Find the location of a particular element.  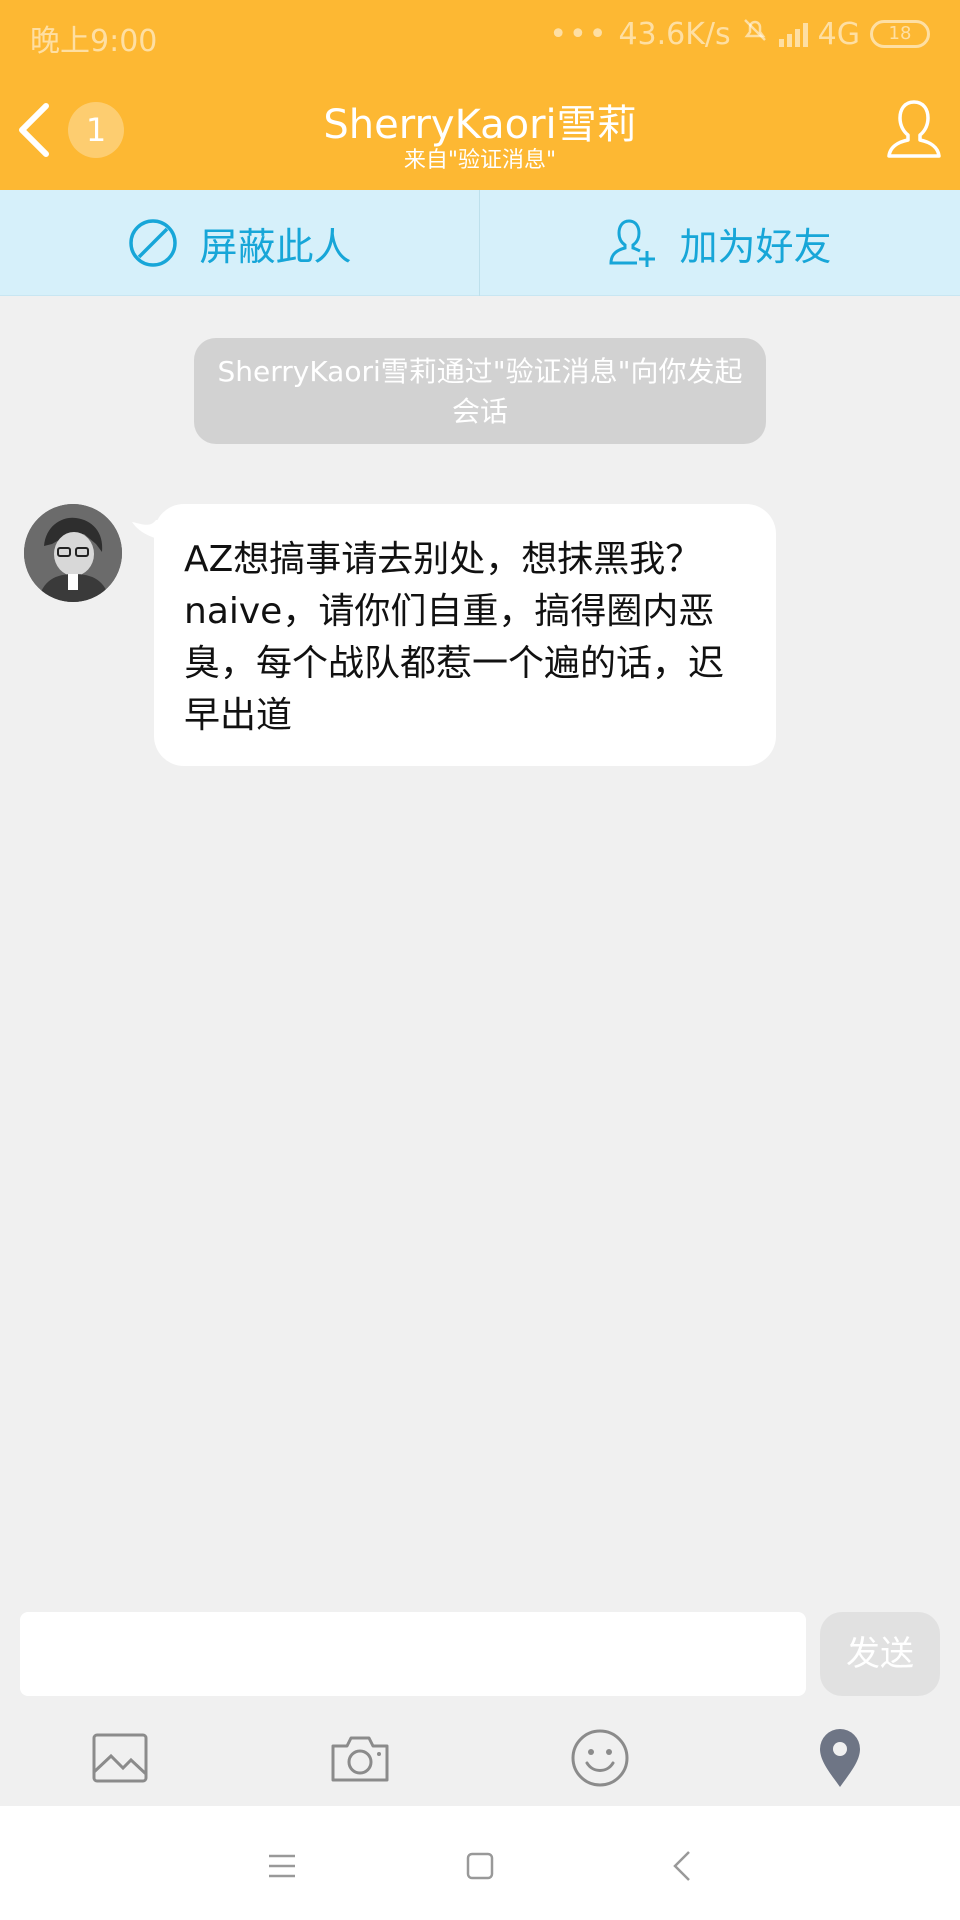

stranger-action-bar: 屏蔽此人 加为好友 is located at coordinates (480, 243).